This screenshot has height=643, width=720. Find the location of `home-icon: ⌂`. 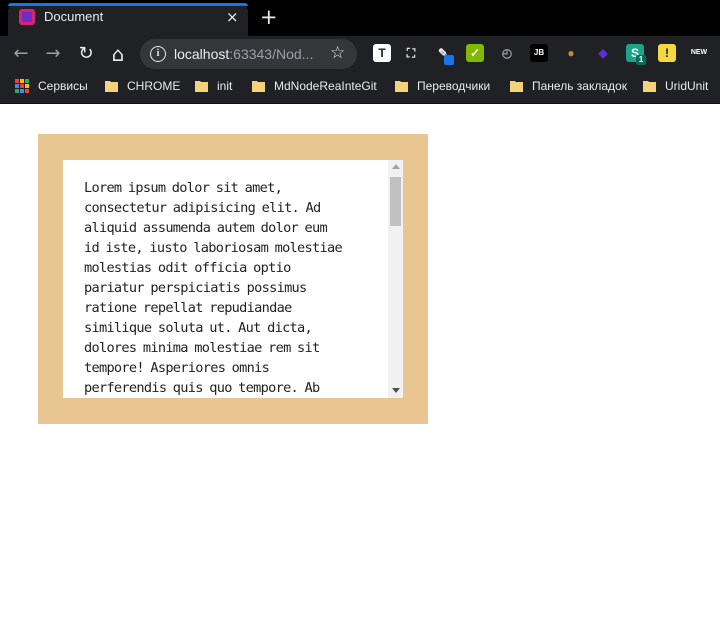

home-icon: ⌂ is located at coordinates (118, 54).